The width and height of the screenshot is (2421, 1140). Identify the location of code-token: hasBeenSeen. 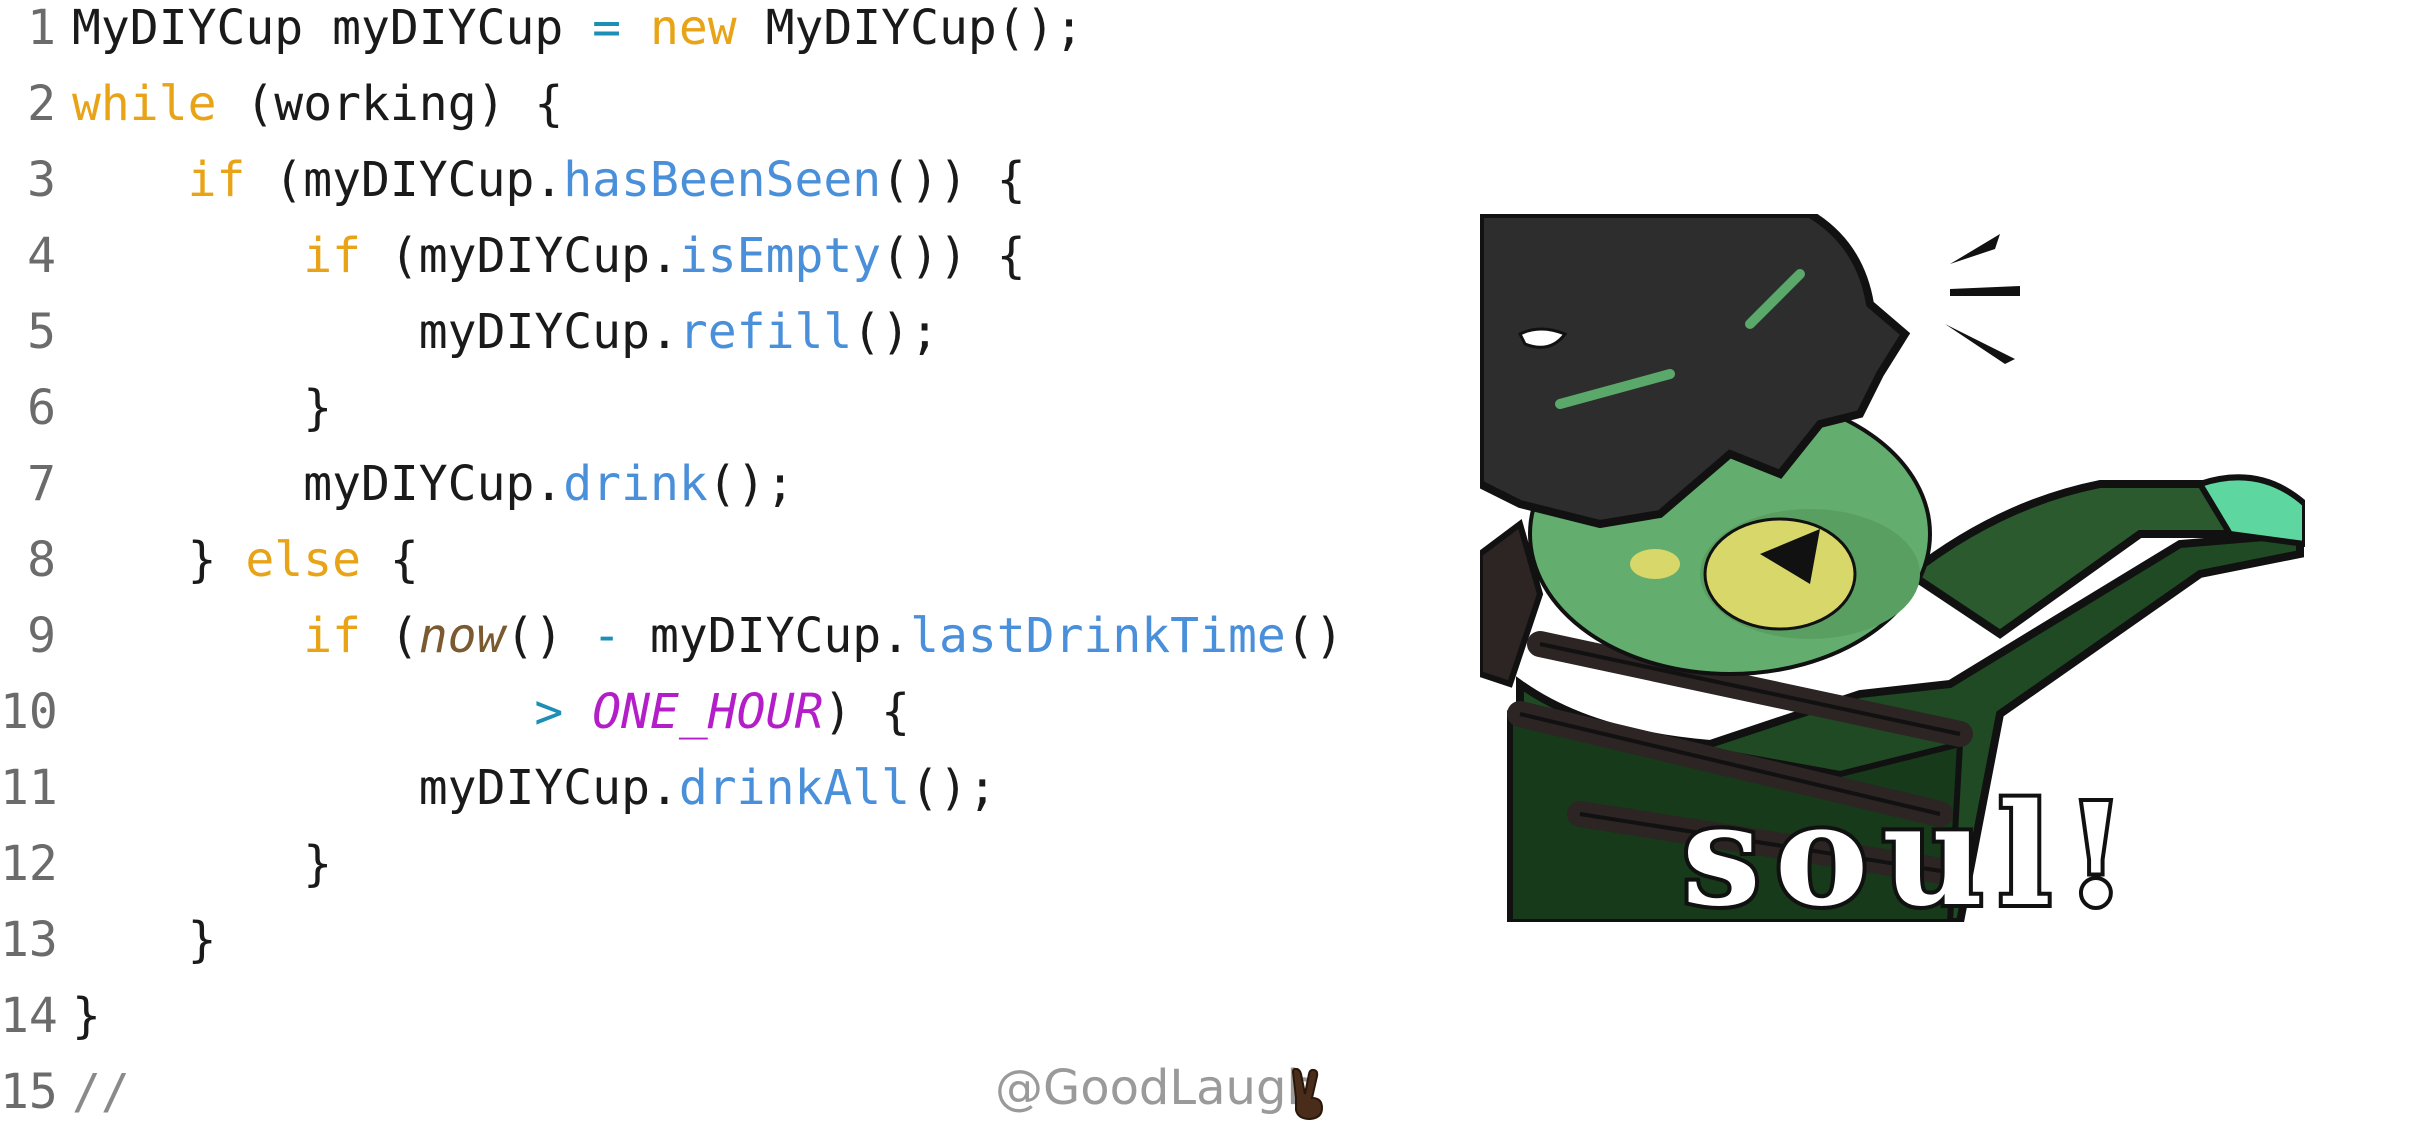
(722, 180).